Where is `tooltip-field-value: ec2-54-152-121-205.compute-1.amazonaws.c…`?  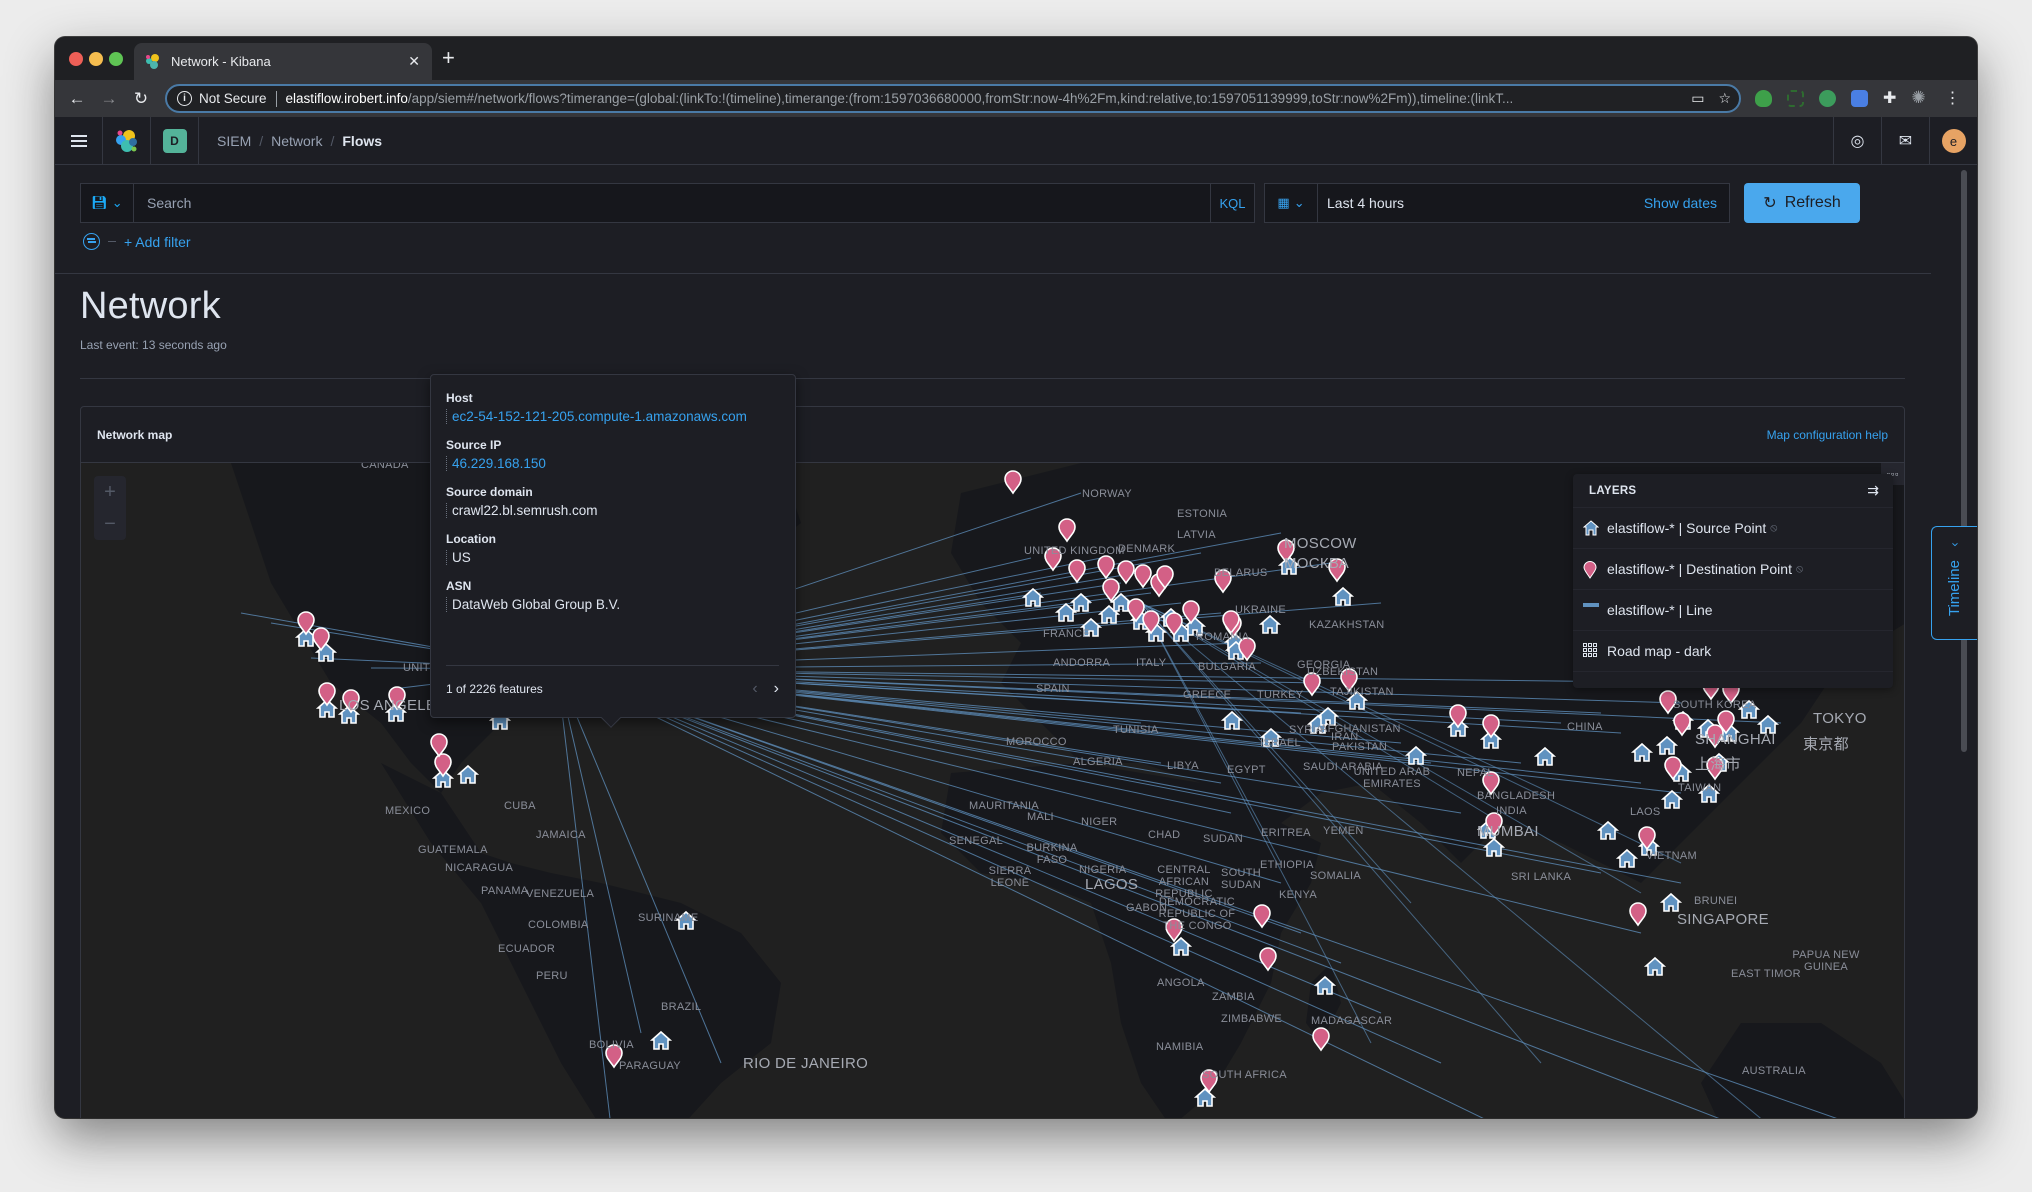 tooltip-field-value: ec2-54-152-121-205.compute-1.amazonaws.c… is located at coordinates (612, 416).